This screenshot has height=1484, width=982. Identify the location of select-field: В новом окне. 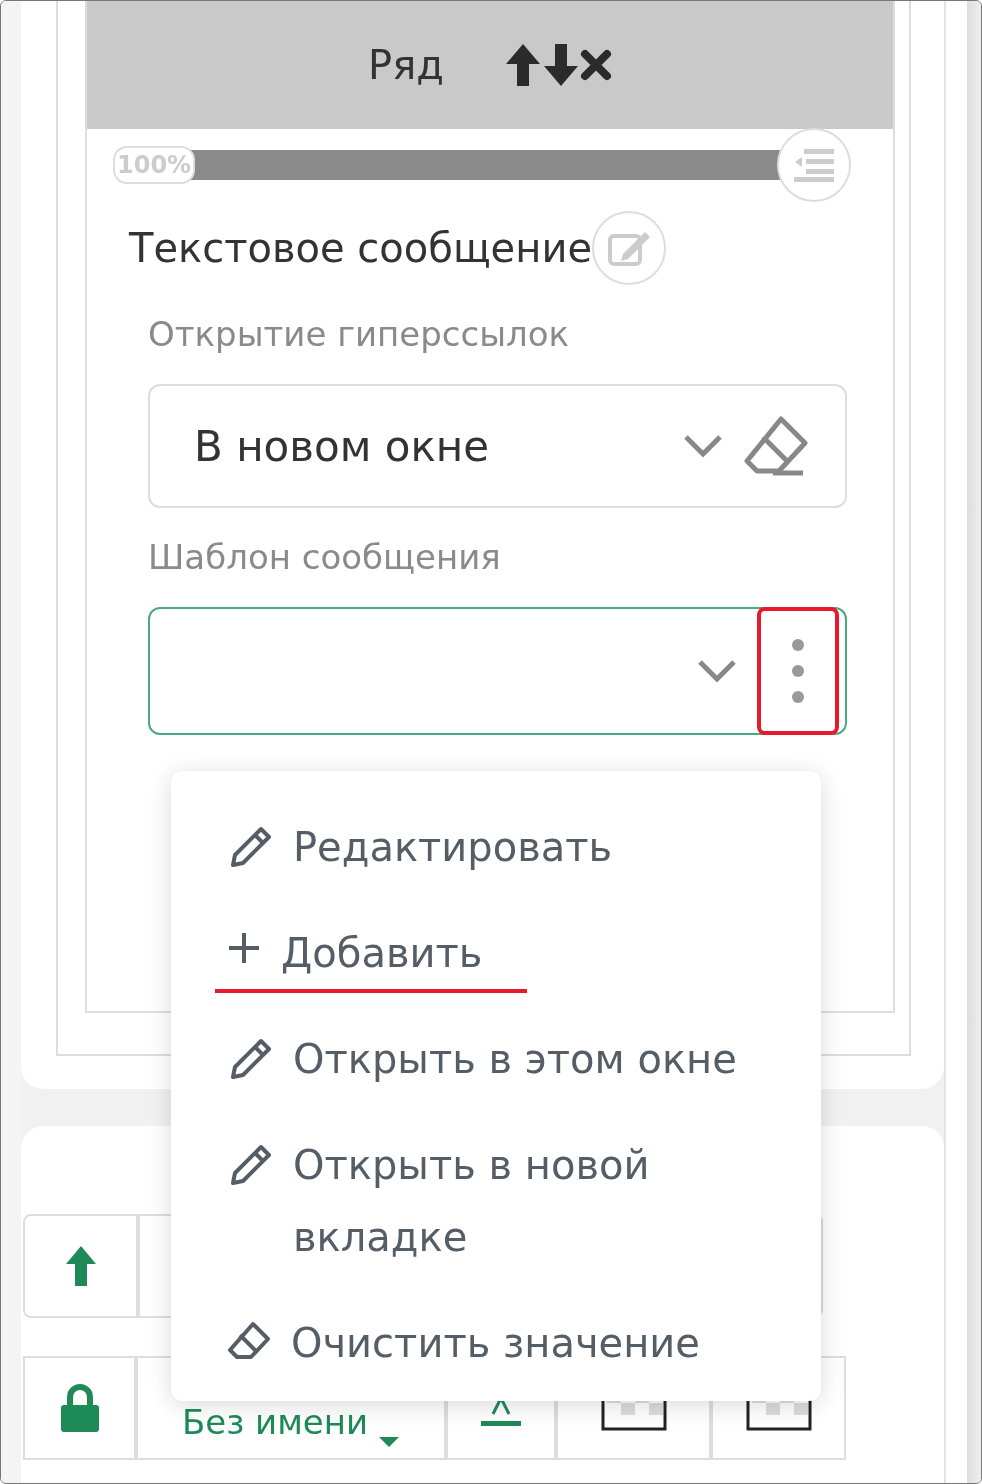
(497, 446).